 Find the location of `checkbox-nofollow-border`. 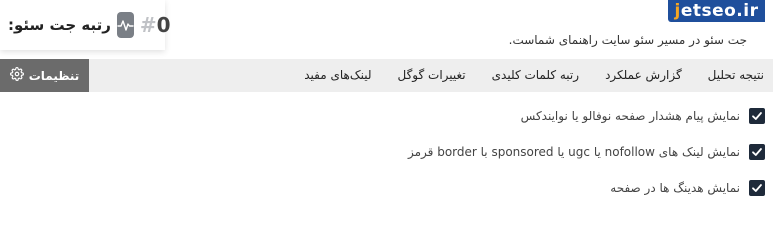

checkbox-nofollow-border is located at coordinates (757, 152).